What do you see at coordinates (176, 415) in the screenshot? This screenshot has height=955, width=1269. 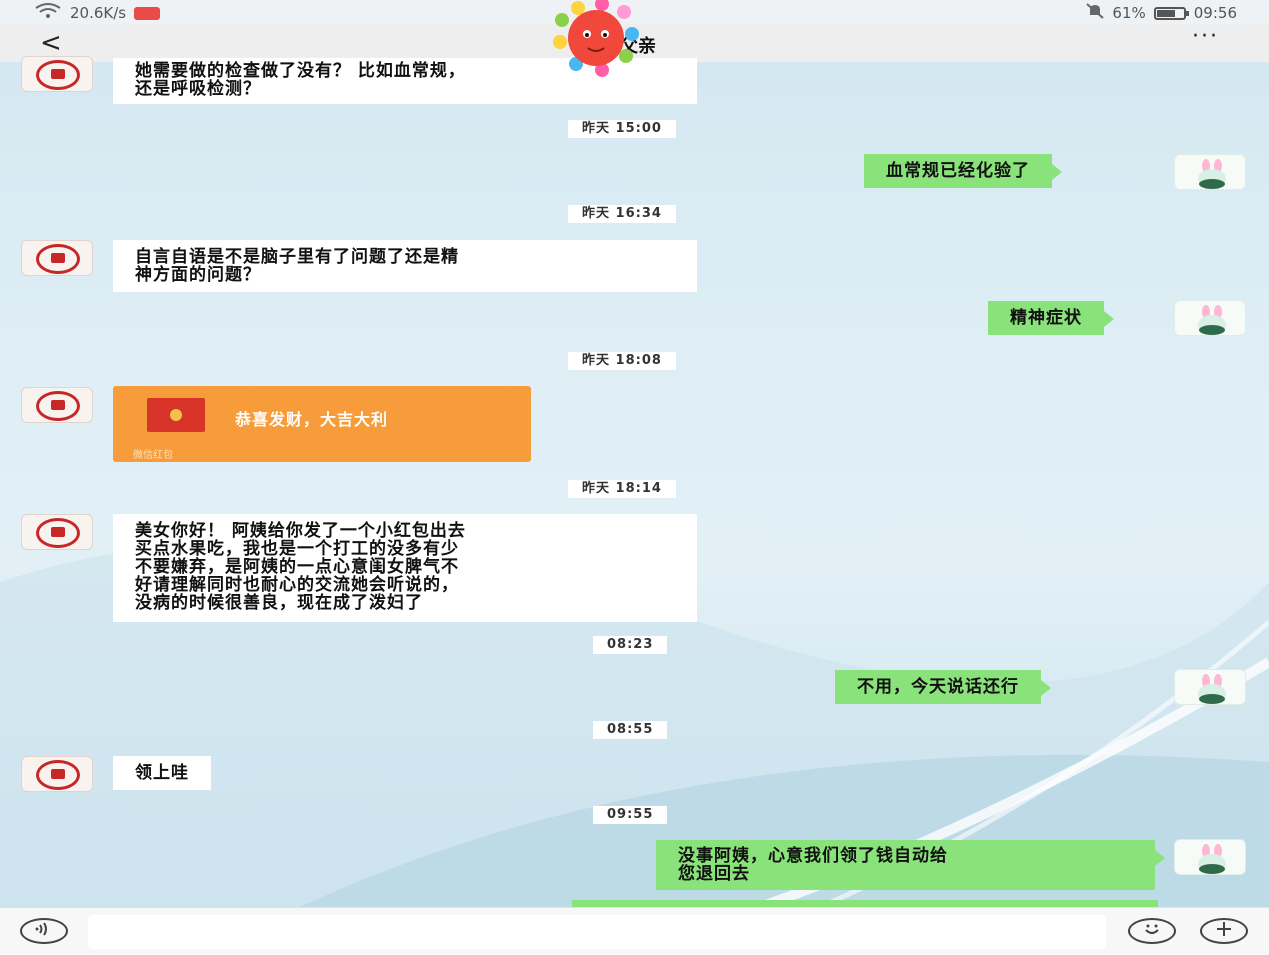 I see `red-envelope-icon` at bounding box center [176, 415].